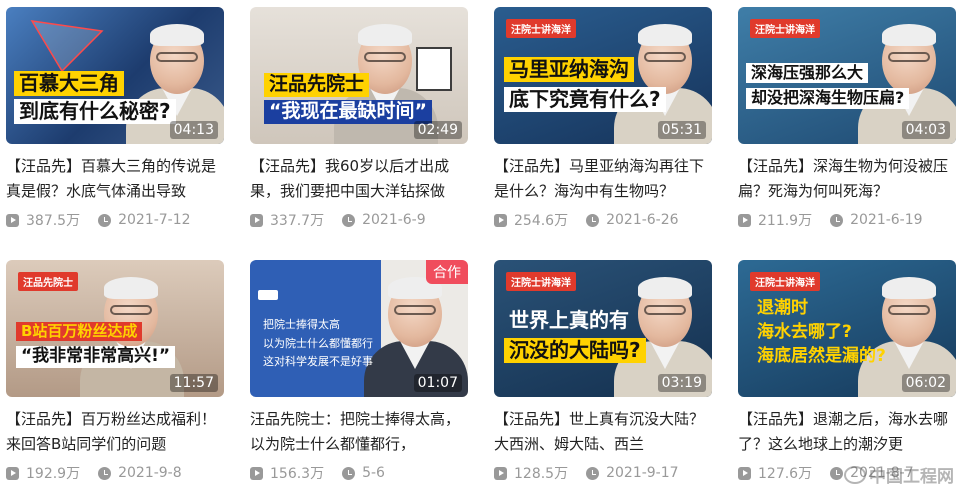 Image resolution: width=960 pixels, height=491 pixels. I want to click on series-tag: 汪品先院士, so click(48, 281).